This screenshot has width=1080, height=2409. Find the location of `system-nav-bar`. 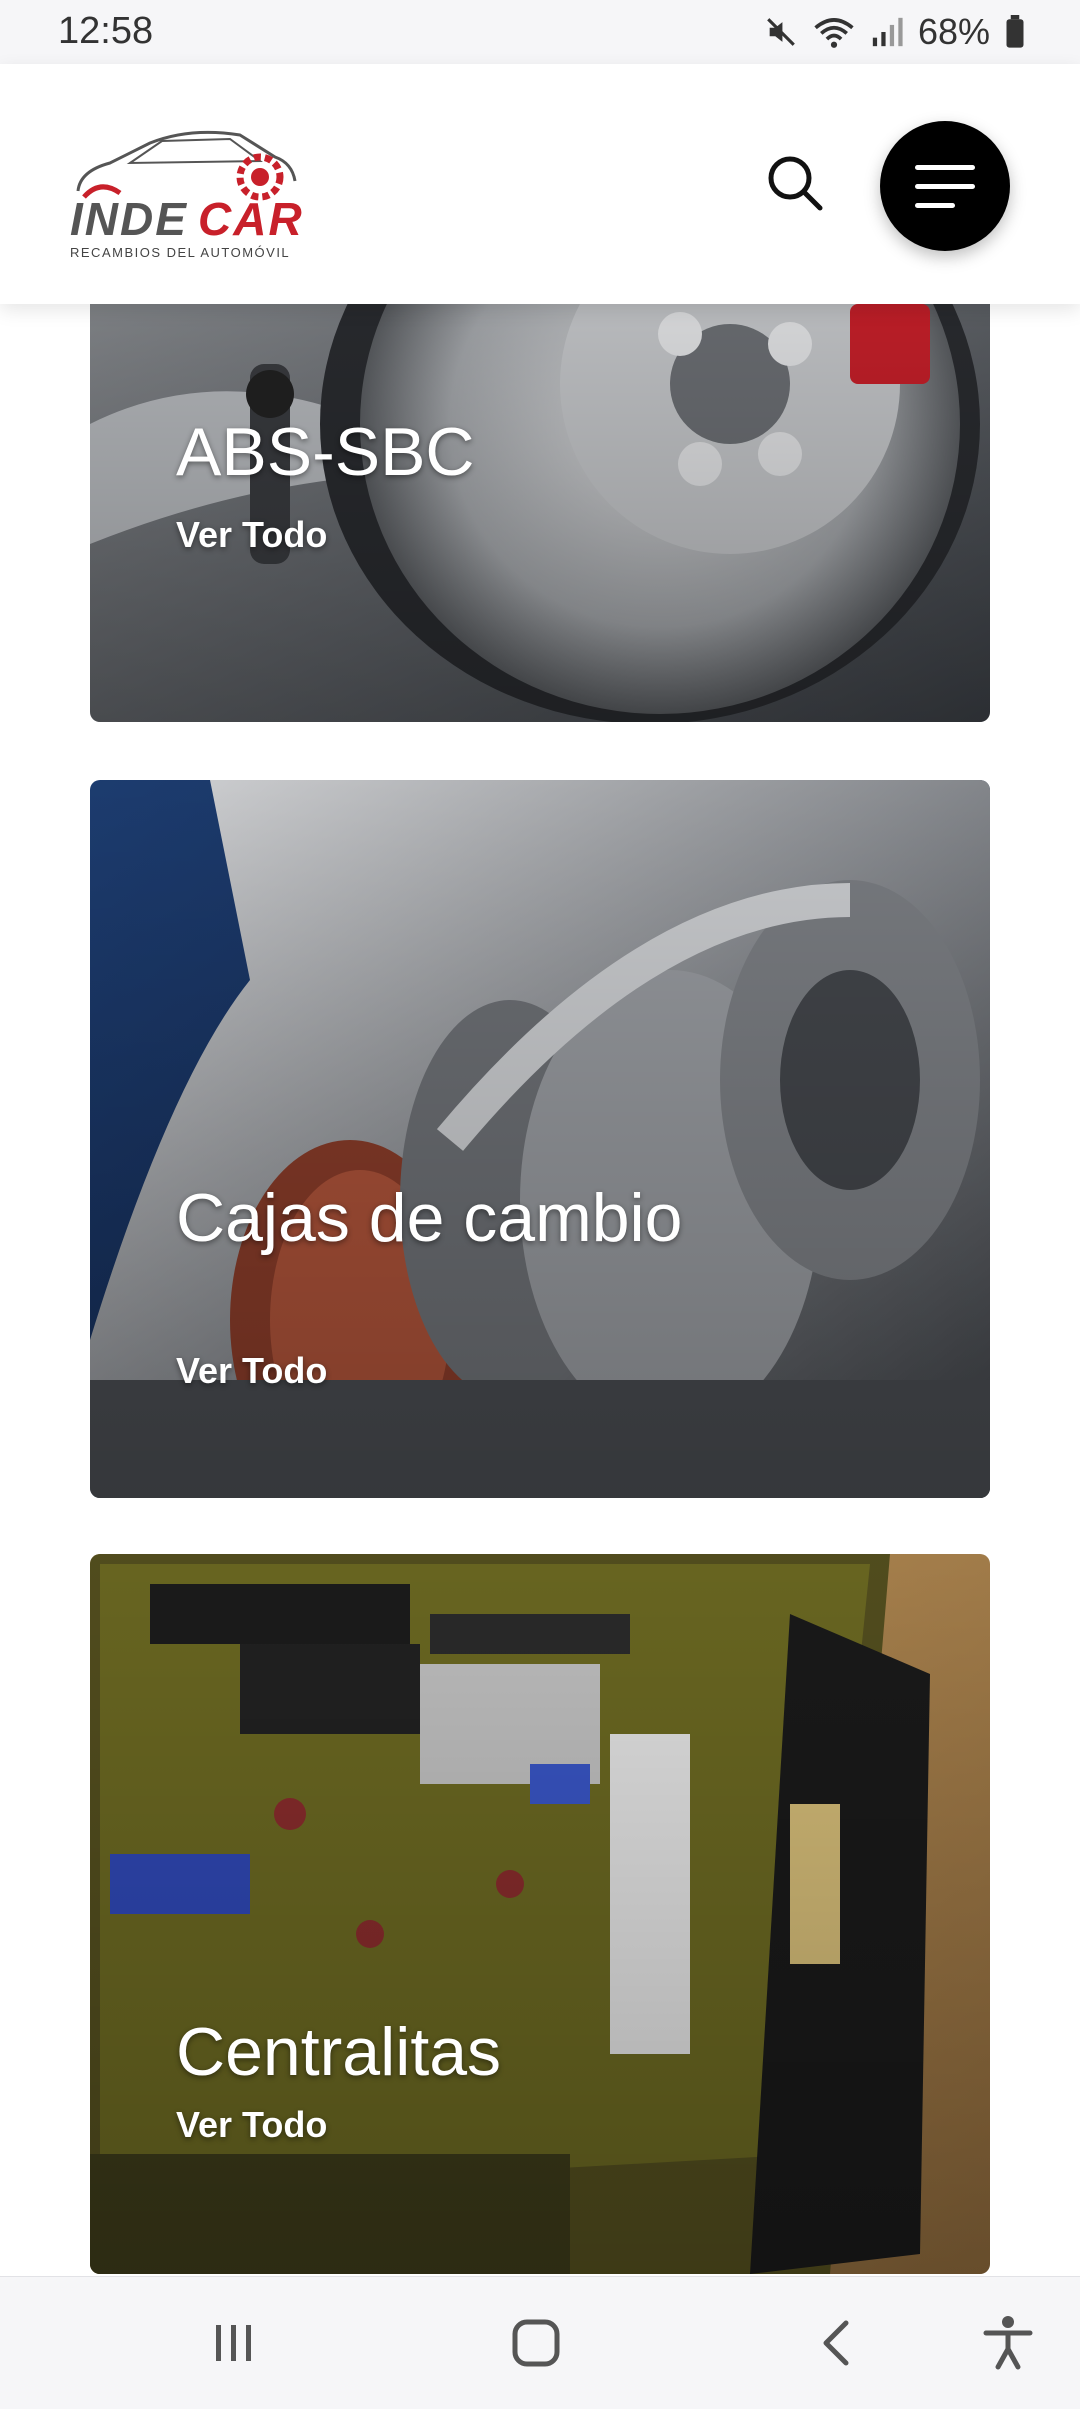

system-nav-bar is located at coordinates (540, 2342).